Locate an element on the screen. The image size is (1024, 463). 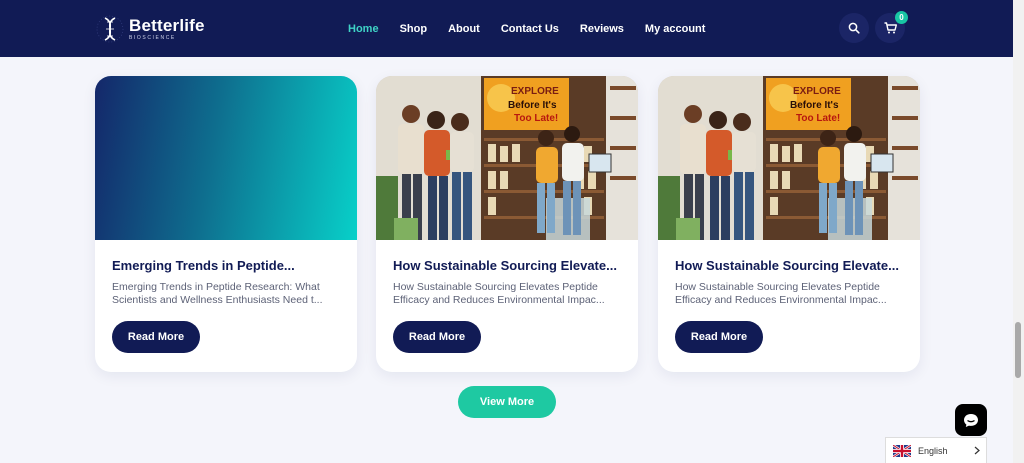
scrollbar-thumb is located at coordinates (1018, 350).